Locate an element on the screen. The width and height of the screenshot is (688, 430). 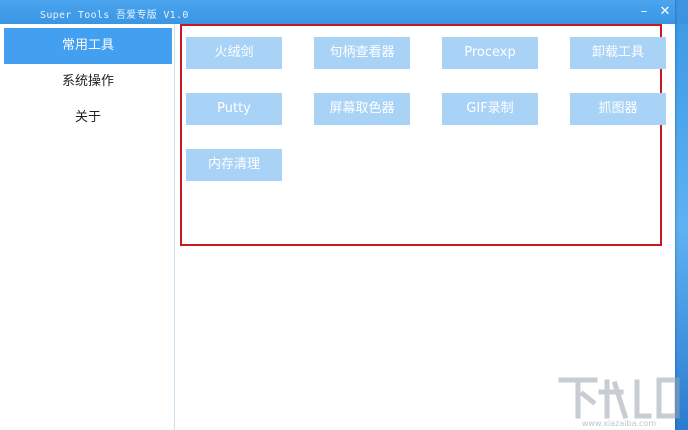
tool-button-putty: Putty is located at coordinates (234, 109).